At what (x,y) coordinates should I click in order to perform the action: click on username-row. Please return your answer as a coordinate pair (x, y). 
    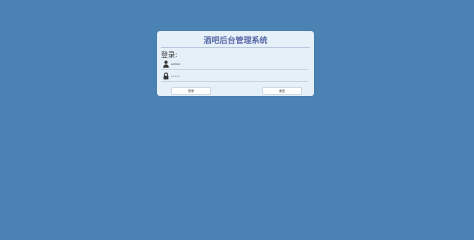
    Looking at the image, I should click on (234, 64).